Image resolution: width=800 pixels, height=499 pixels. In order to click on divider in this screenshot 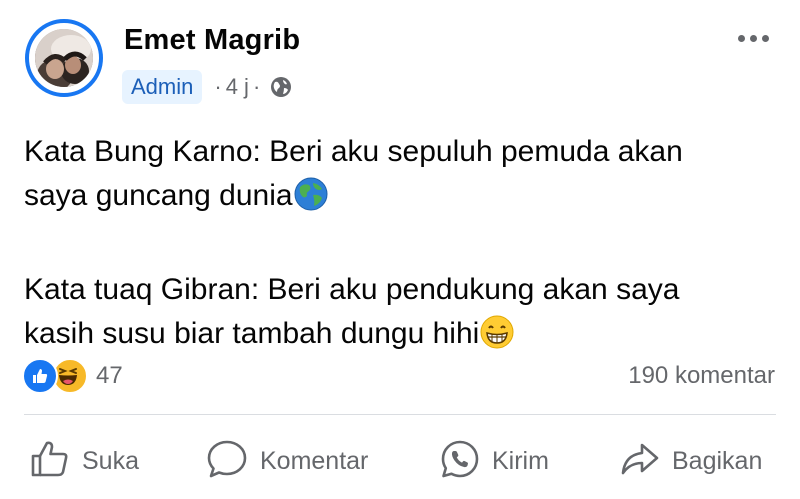, I will do `click(400, 414)`.